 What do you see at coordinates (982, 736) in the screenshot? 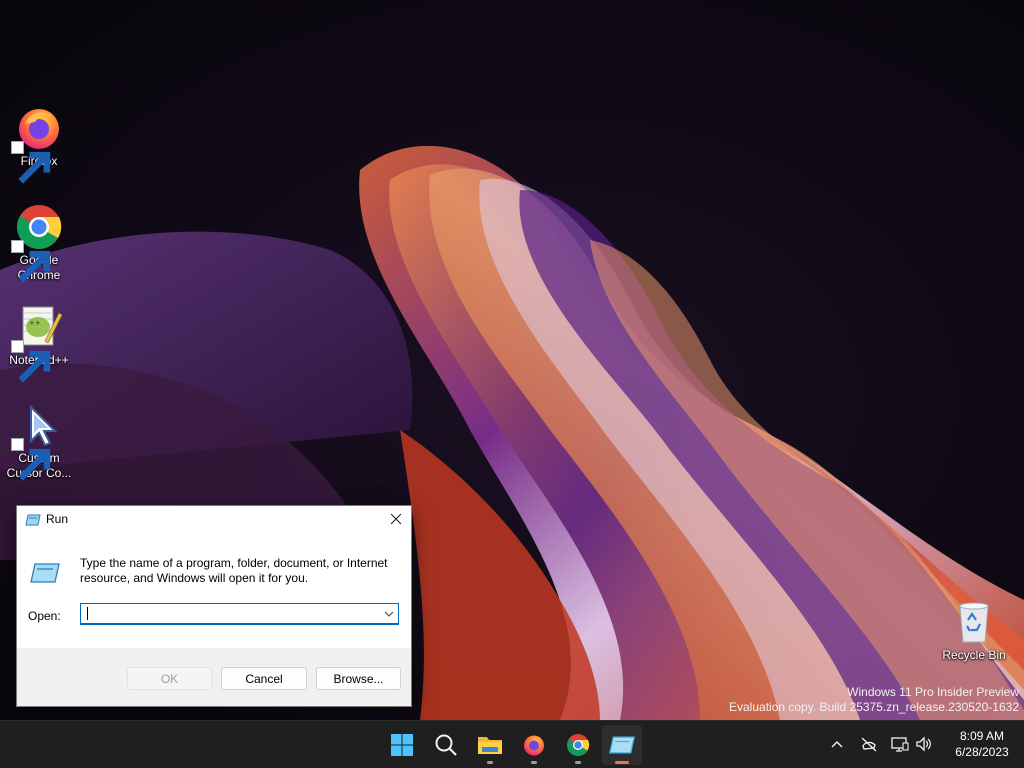
I see `clock-time: 8:09 AM` at bounding box center [982, 736].